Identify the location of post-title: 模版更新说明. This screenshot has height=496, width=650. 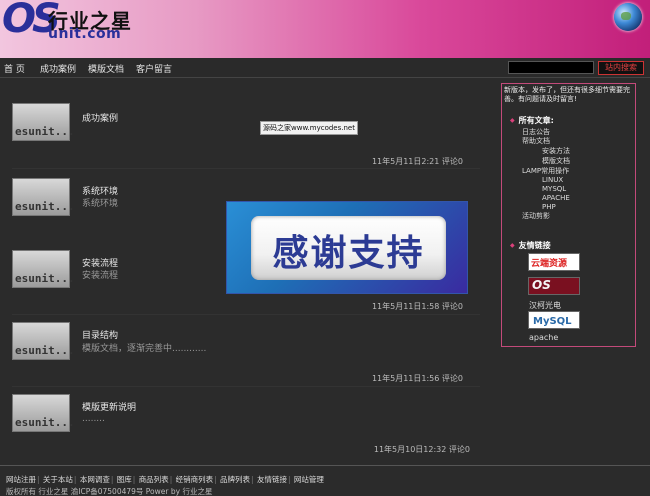
(109, 406).